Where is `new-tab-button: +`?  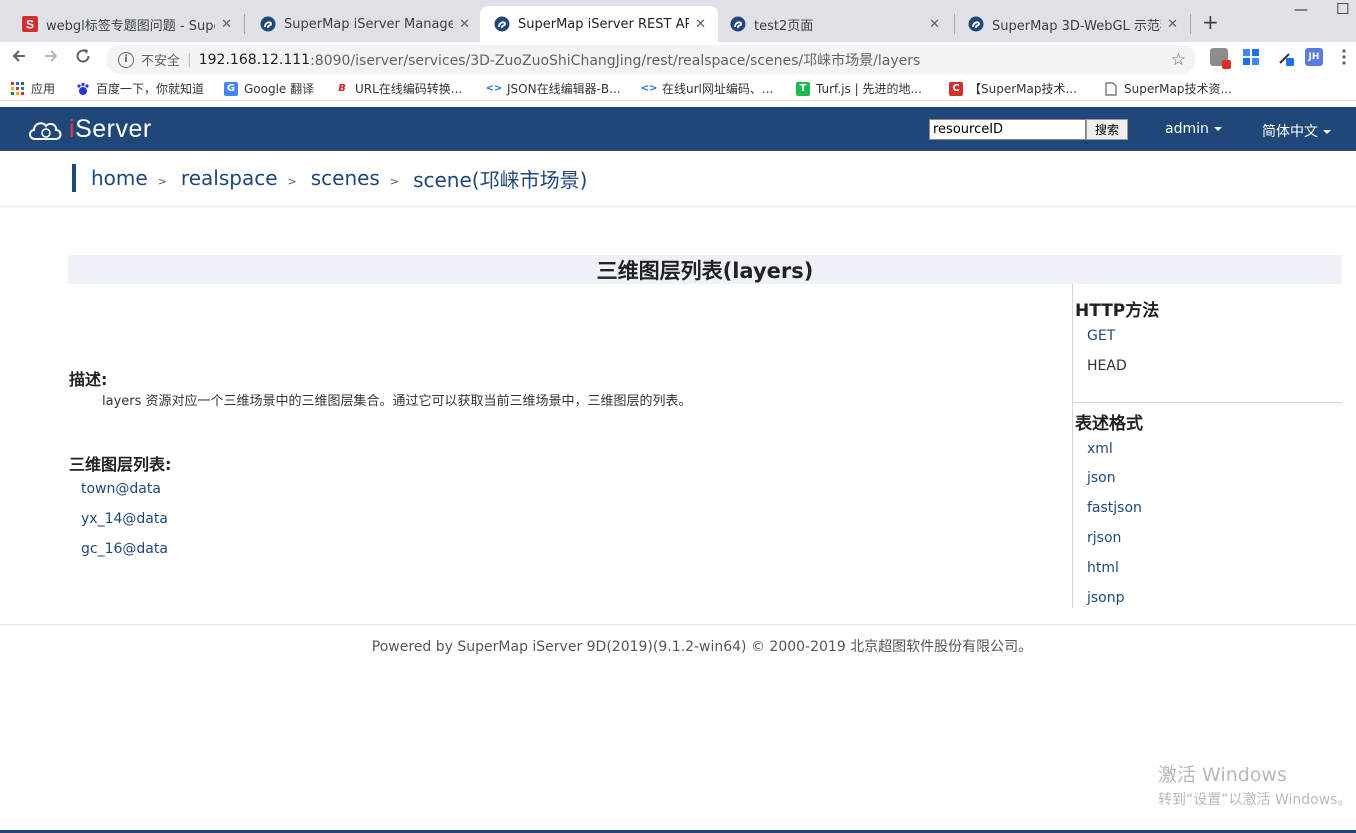
new-tab-button: + is located at coordinates (1210, 22).